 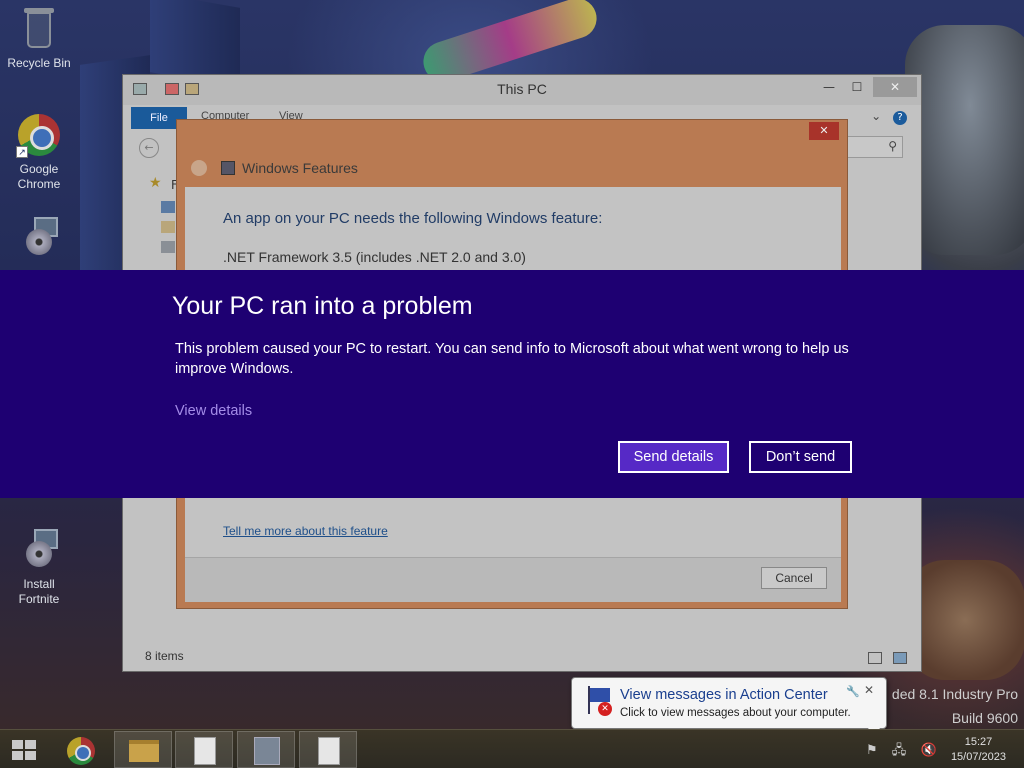 I want to click on chrome-icon, so click(x=81, y=751).